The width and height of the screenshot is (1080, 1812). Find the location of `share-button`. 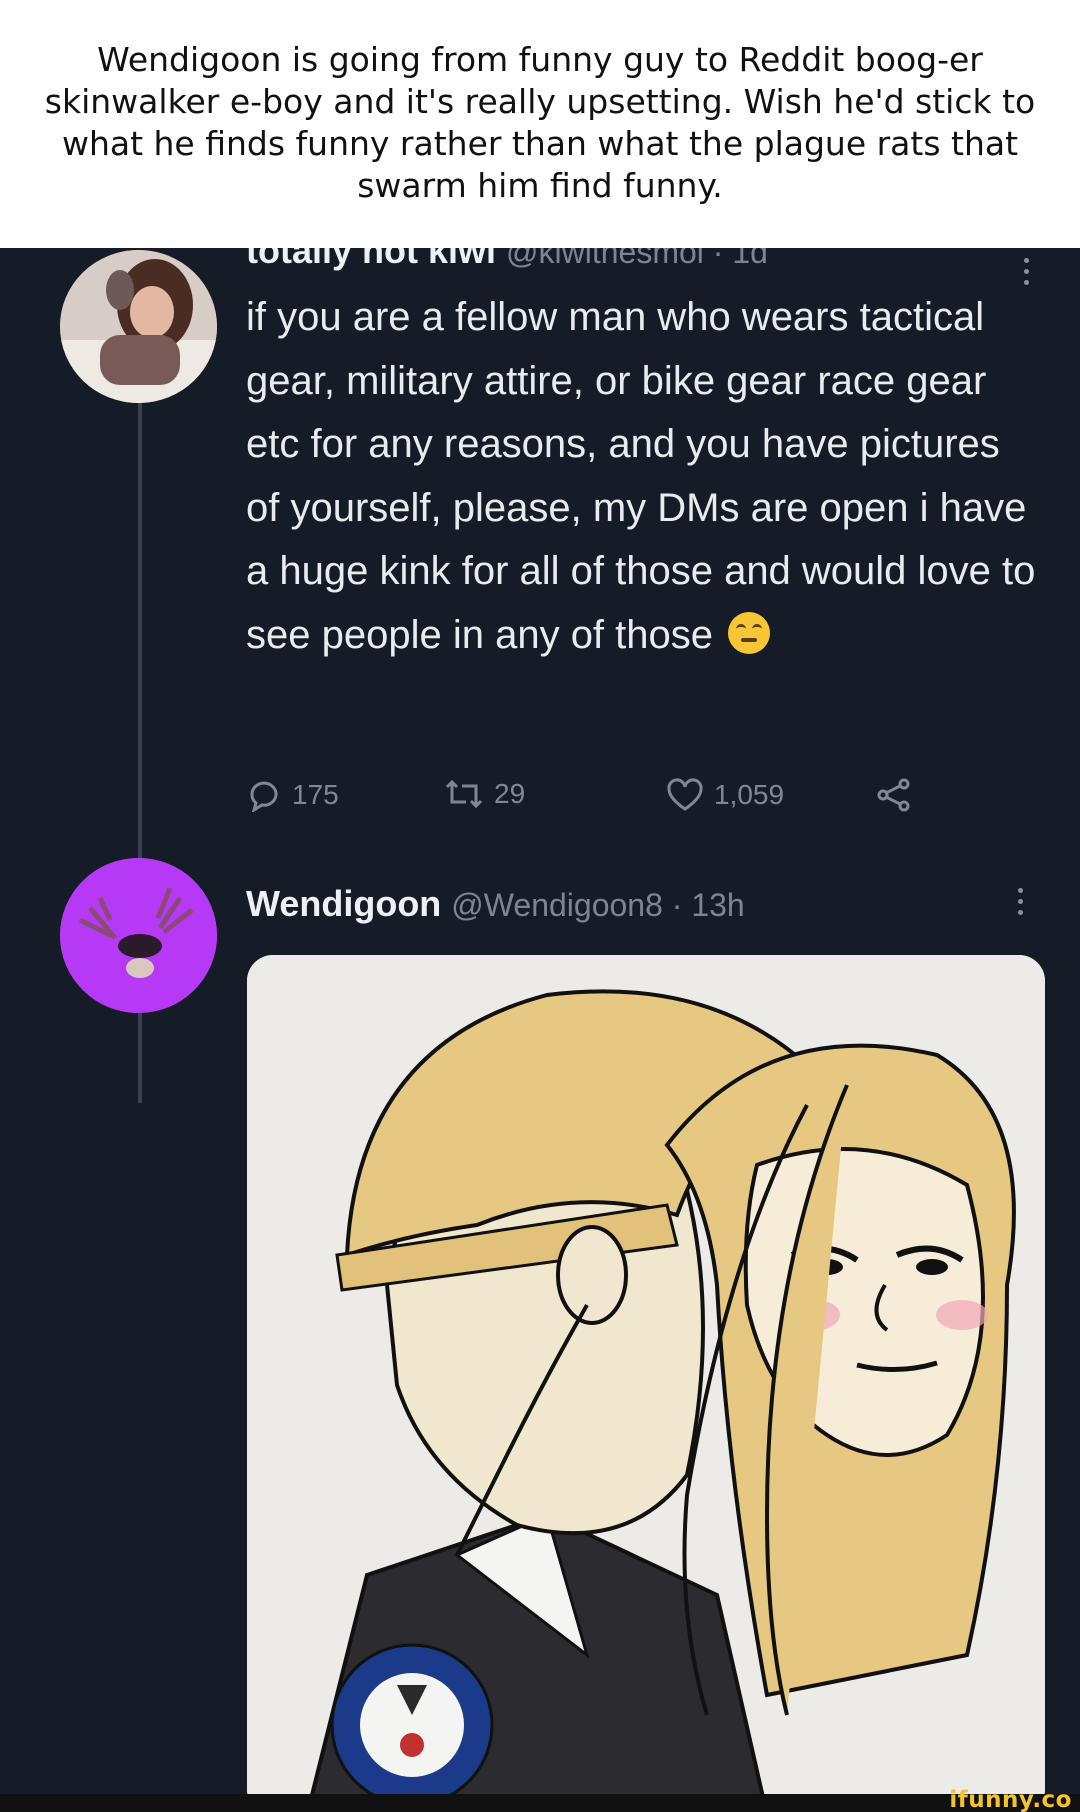

share-button is located at coordinates (894, 795).